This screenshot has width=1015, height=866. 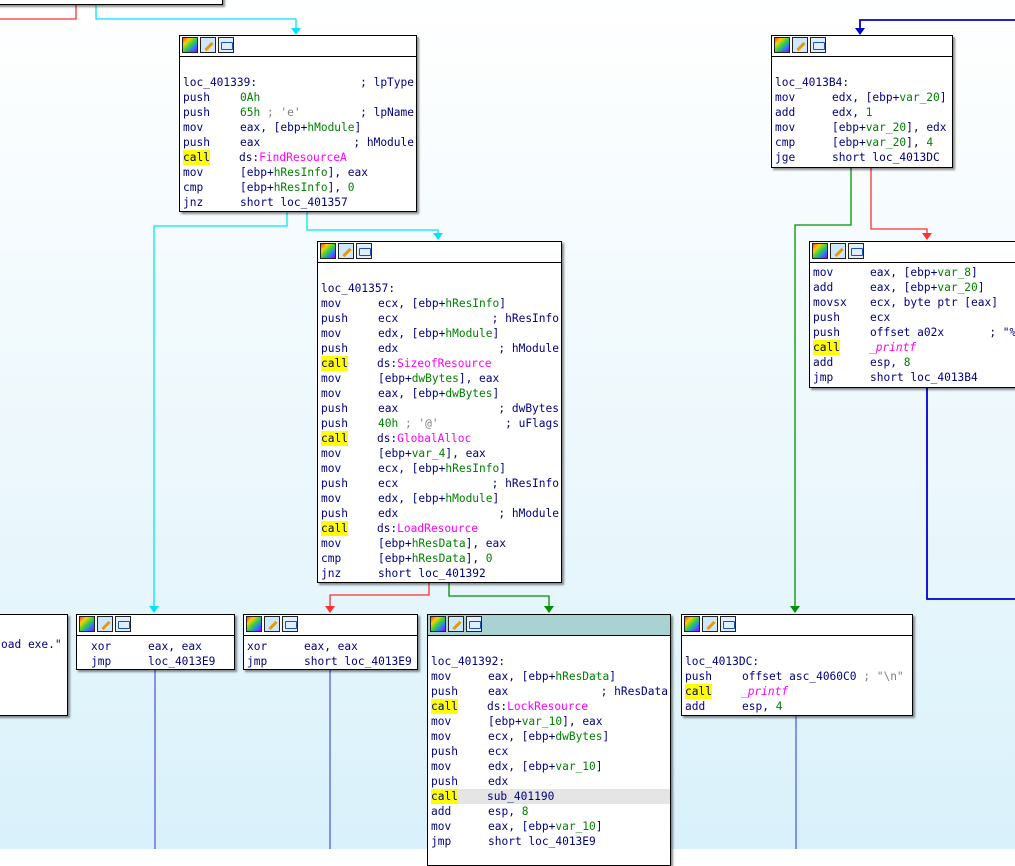 What do you see at coordinates (429, 453) in the screenshot?
I see `operand: var_4` at bounding box center [429, 453].